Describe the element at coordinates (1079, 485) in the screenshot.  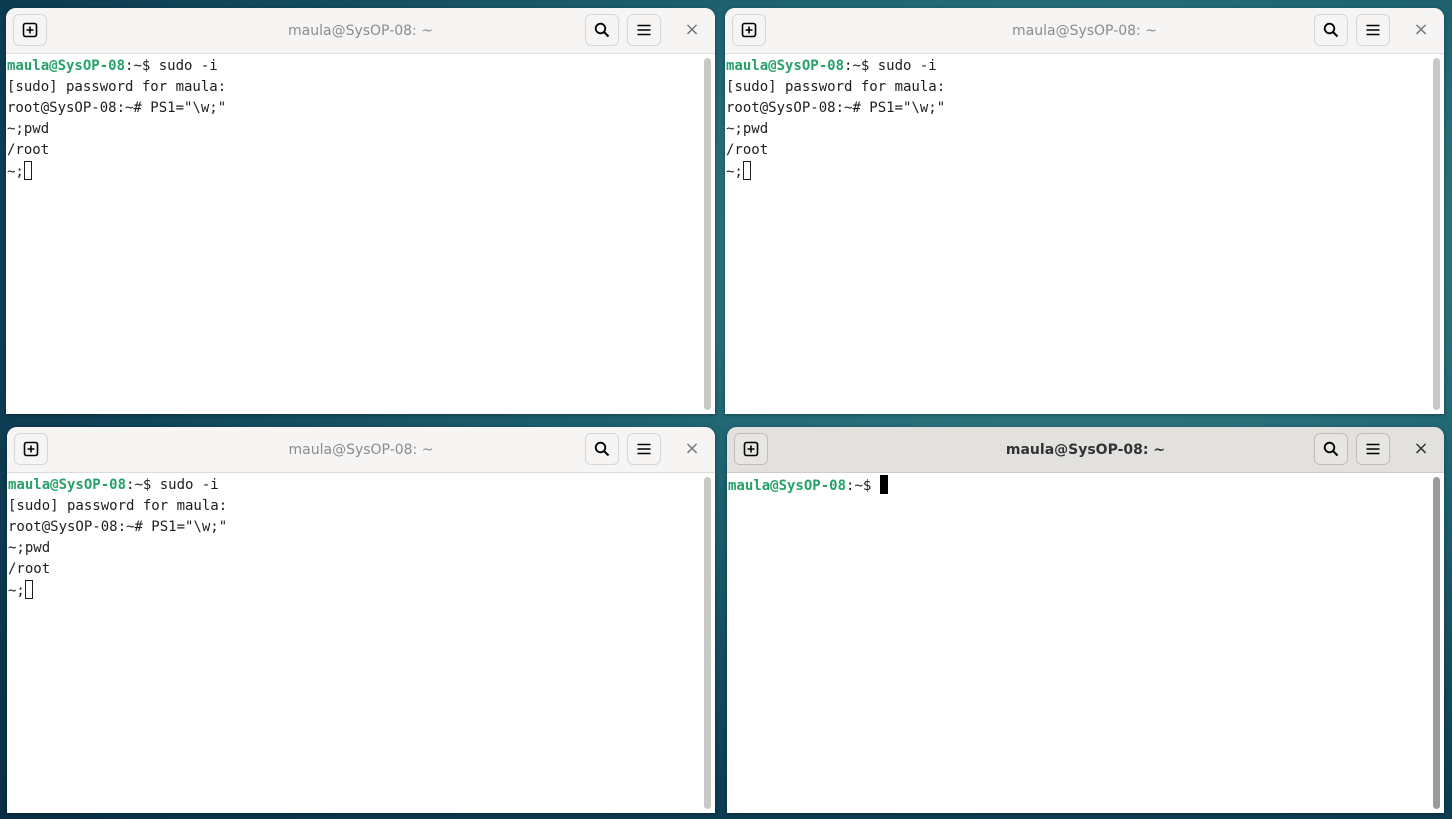
I see `terminal-line: maula@SysOP-08:~$` at that location.